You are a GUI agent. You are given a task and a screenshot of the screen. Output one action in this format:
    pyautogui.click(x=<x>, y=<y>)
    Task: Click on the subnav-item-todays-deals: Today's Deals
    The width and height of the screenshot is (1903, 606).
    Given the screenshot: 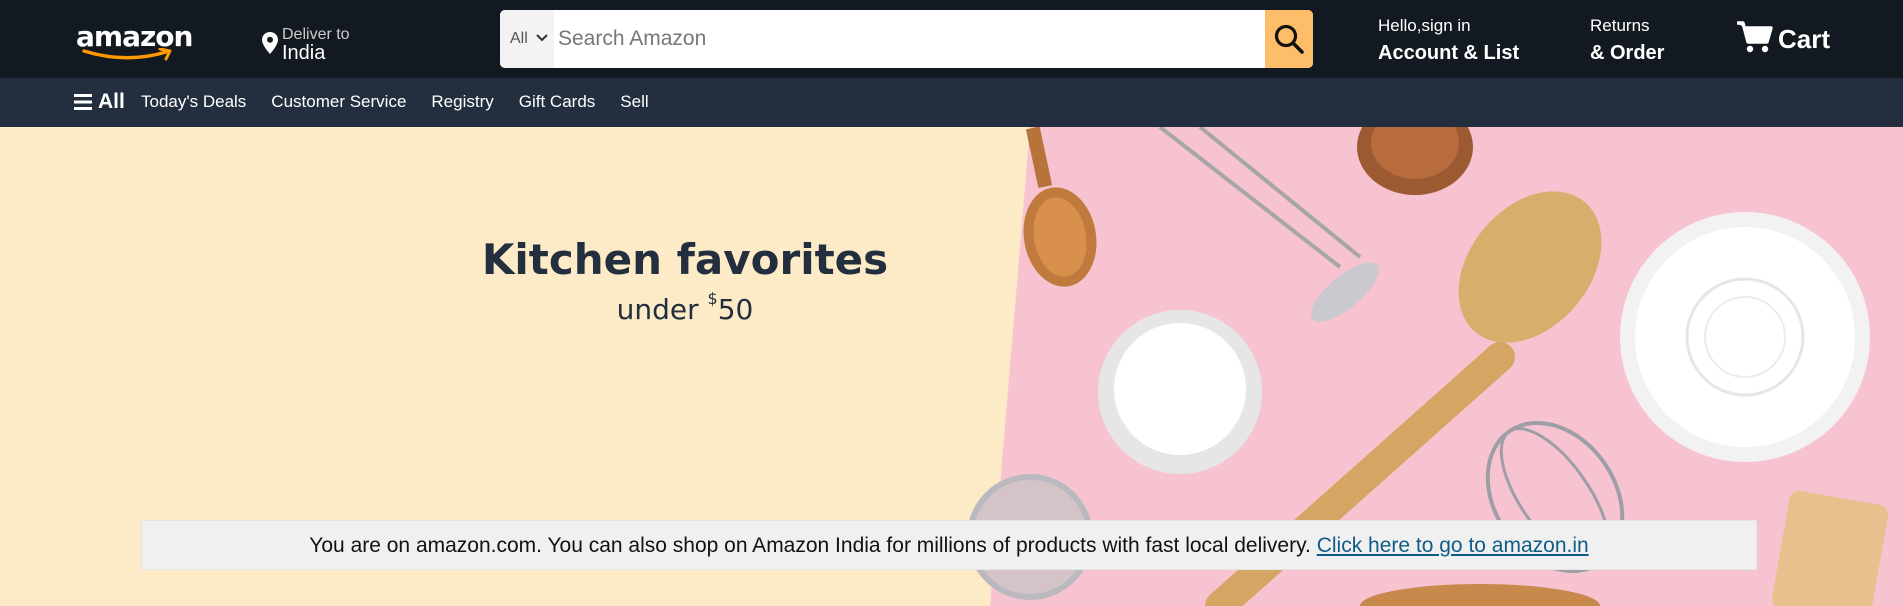 What is the action you would take?
    pyautogui.click(x=193, y=102)
    